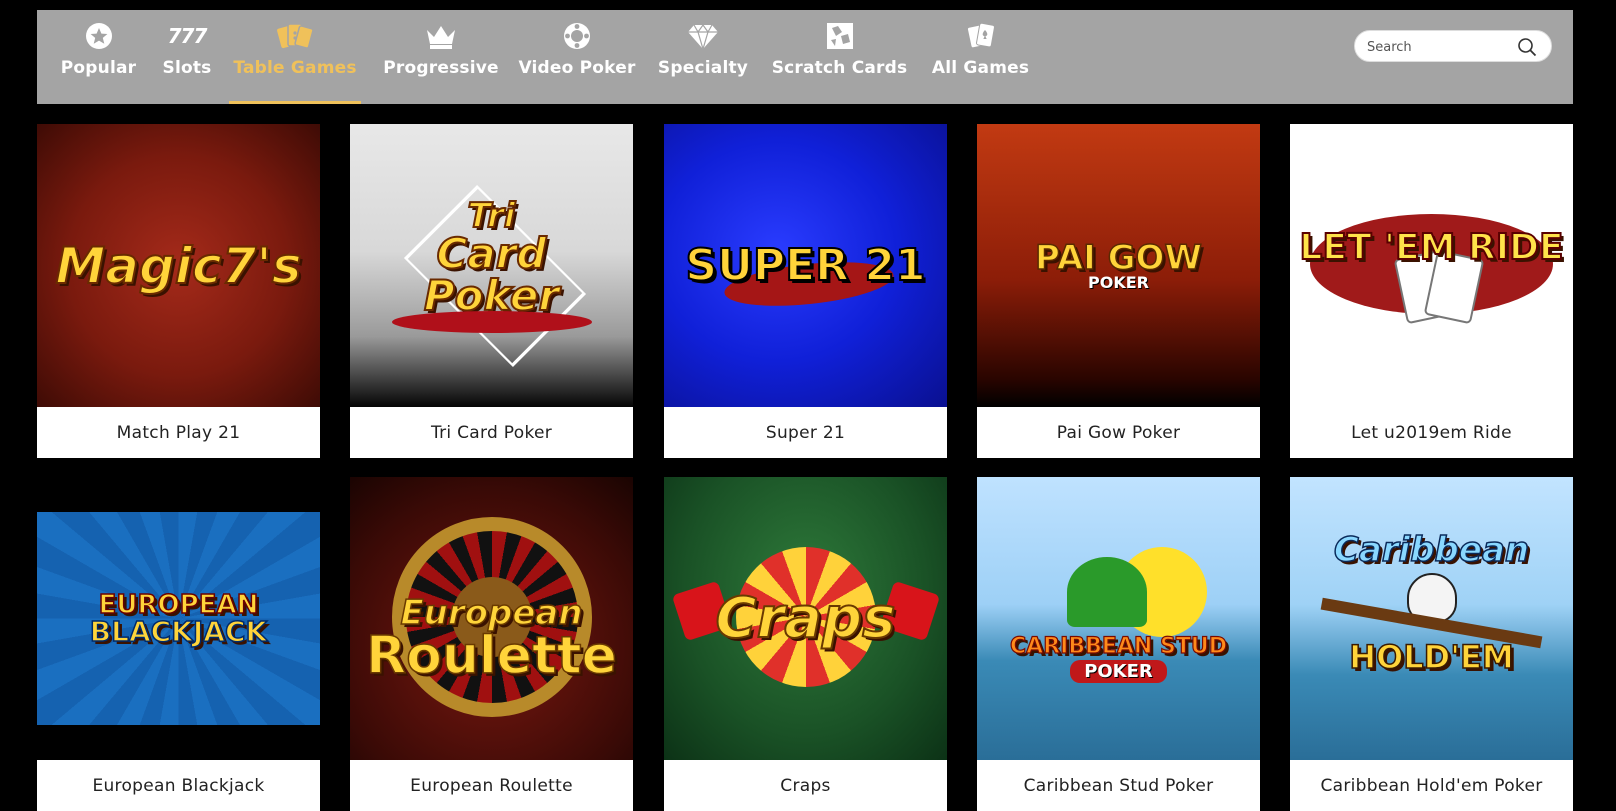 This screenshot has width=1616, height=811. What do you see at coordinates (839, 68) in the screenshot?
I see `nav-label: Scratch Cards` at bounding box center [839, 68].